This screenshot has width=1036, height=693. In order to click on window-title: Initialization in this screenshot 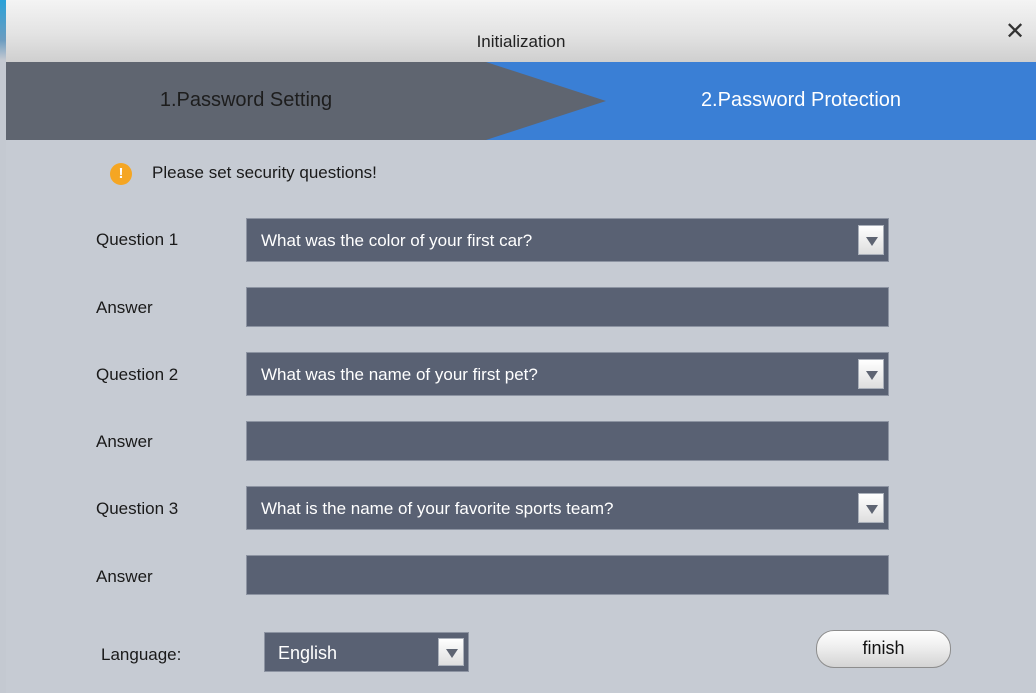, I will do `click(521, 41)`.